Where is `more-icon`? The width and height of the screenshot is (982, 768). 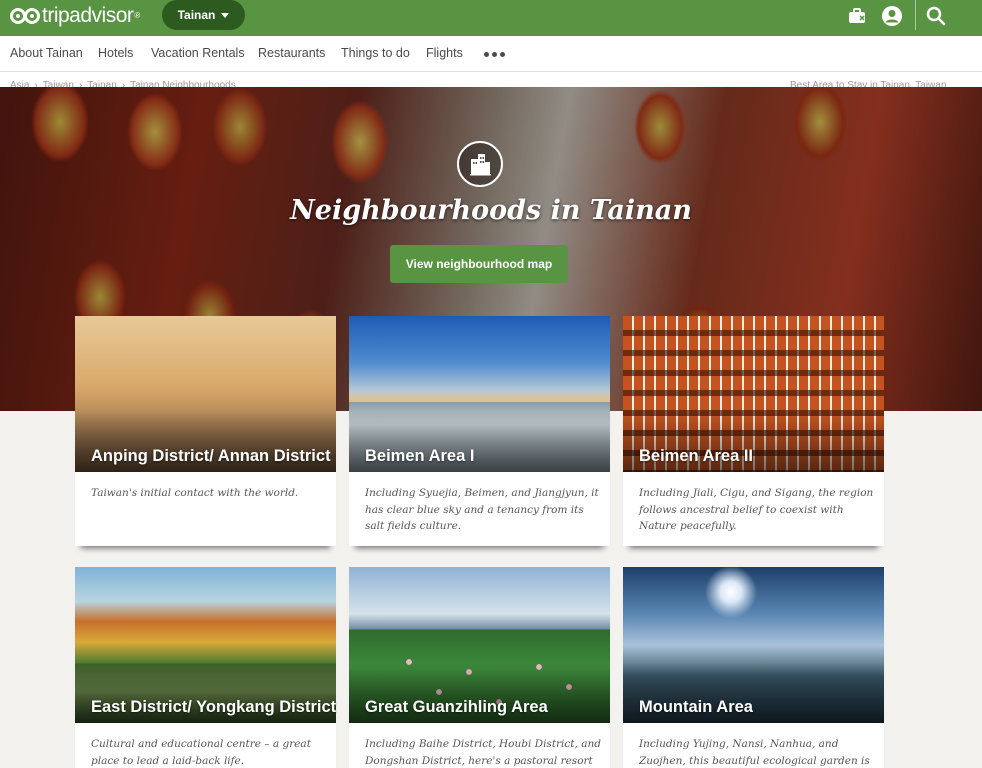
more-icon is located at coordinates (494, 54).